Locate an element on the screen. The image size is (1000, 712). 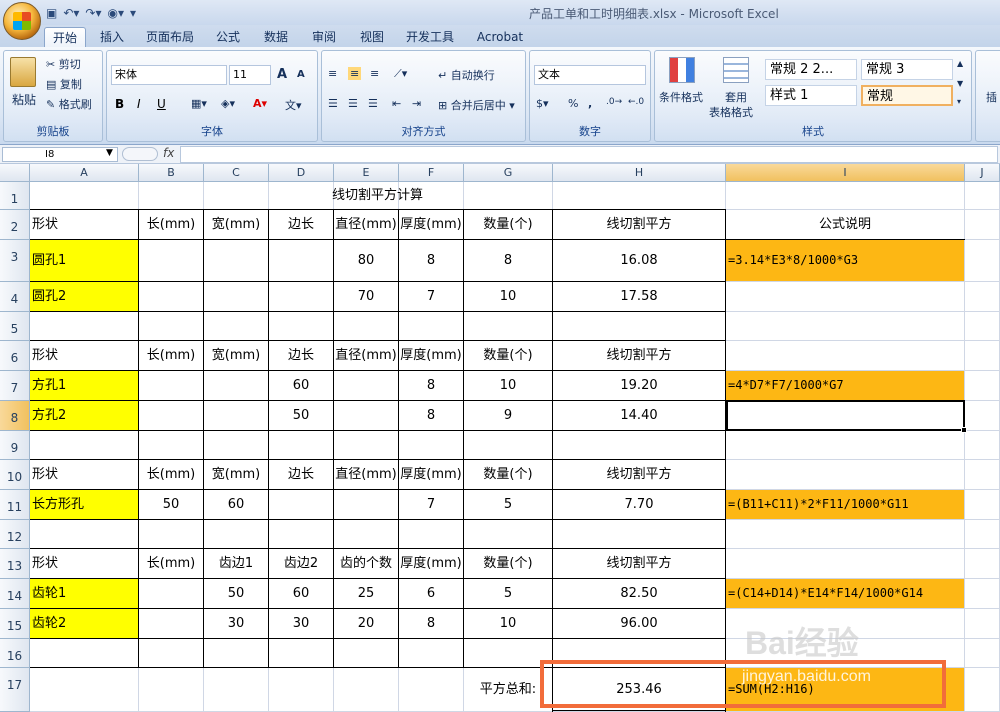
row-header-11: 11 is located at coordinates (15, 505).